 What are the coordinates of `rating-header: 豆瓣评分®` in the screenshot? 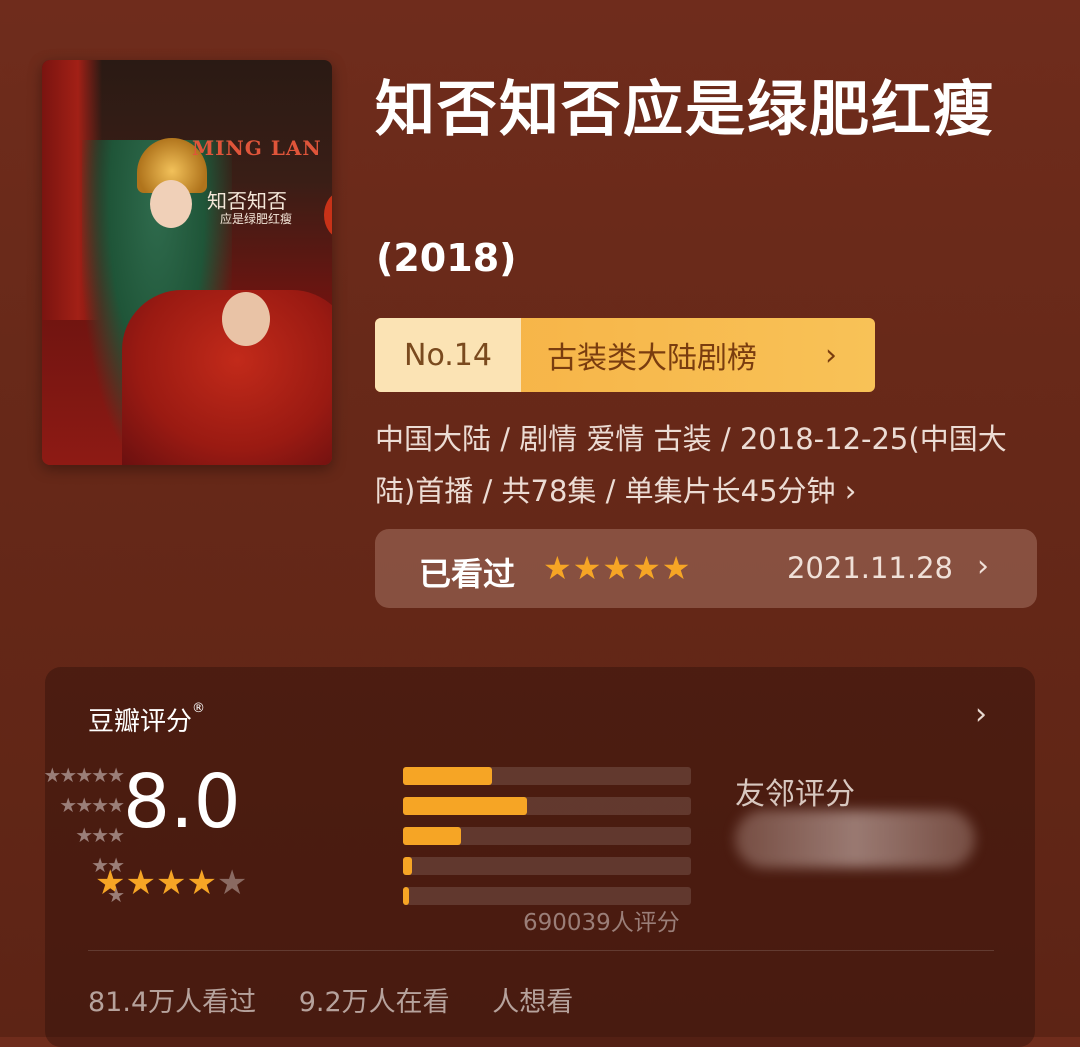 It's located at (146, 719).